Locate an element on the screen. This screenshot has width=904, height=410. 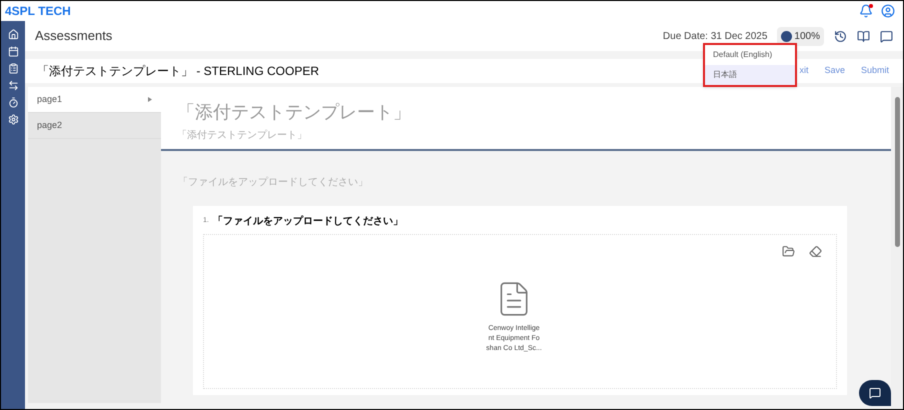
calendar-icon is located at coordinates (13, 51).